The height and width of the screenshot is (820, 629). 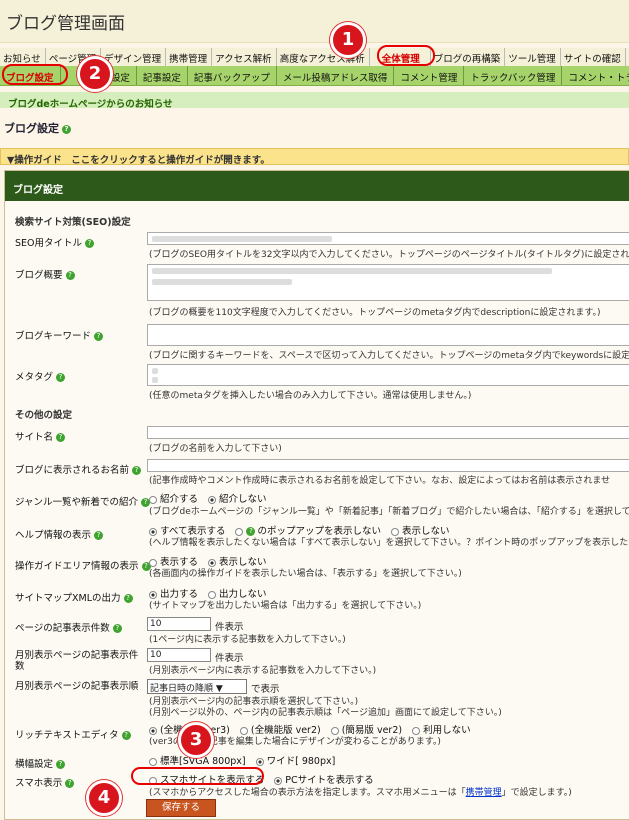 I want to click on width-options: 標準[SVGA 800px] ワイド[ 980px], so click(x=242, y=760).